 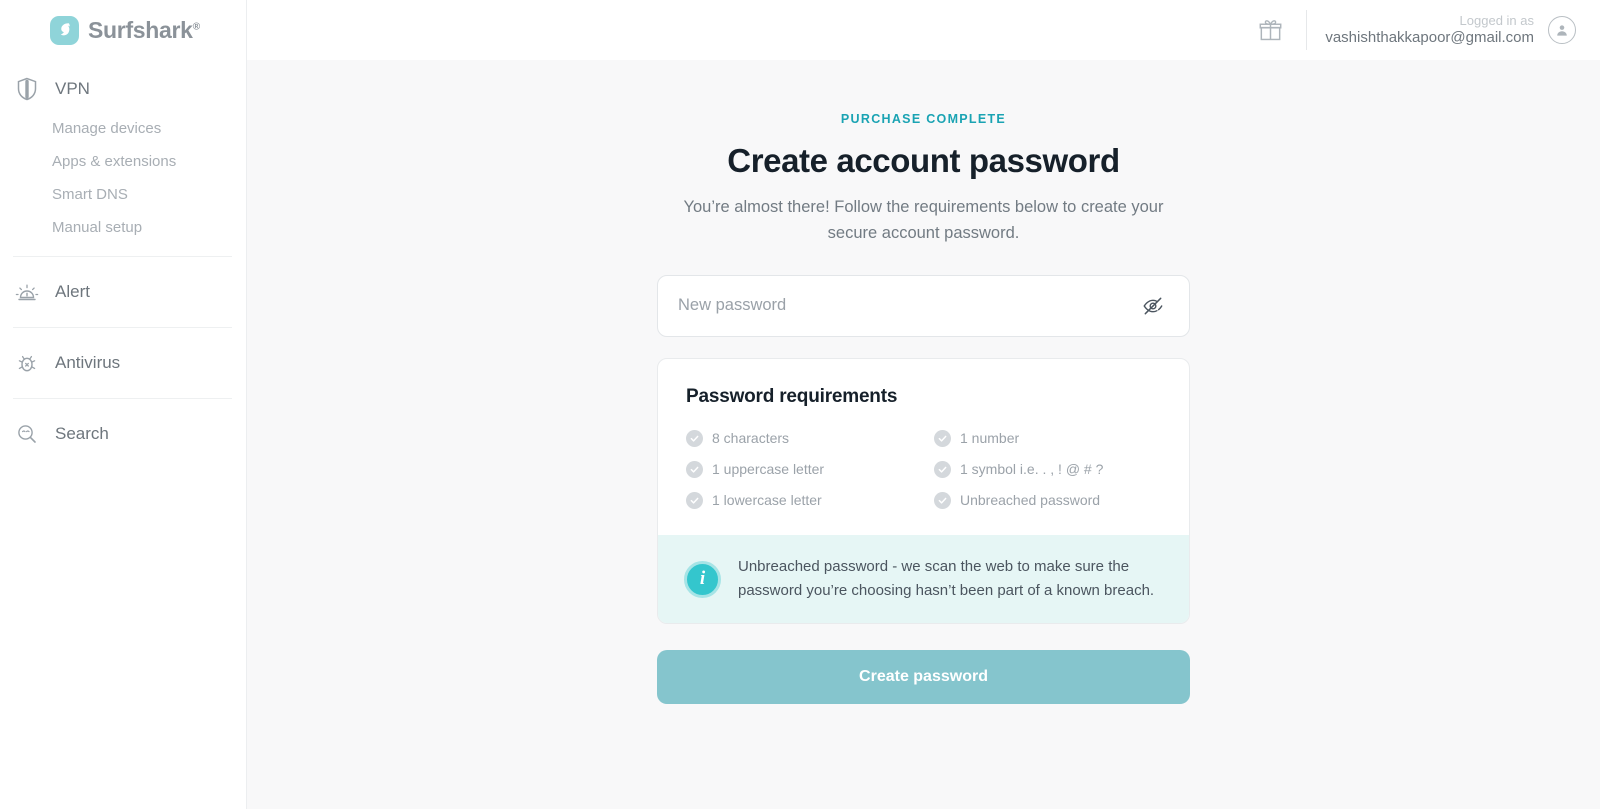 I want to click on requirement-label: 1 symbol i.e. . , ! @ # ?, so click(x=1032, y=469).